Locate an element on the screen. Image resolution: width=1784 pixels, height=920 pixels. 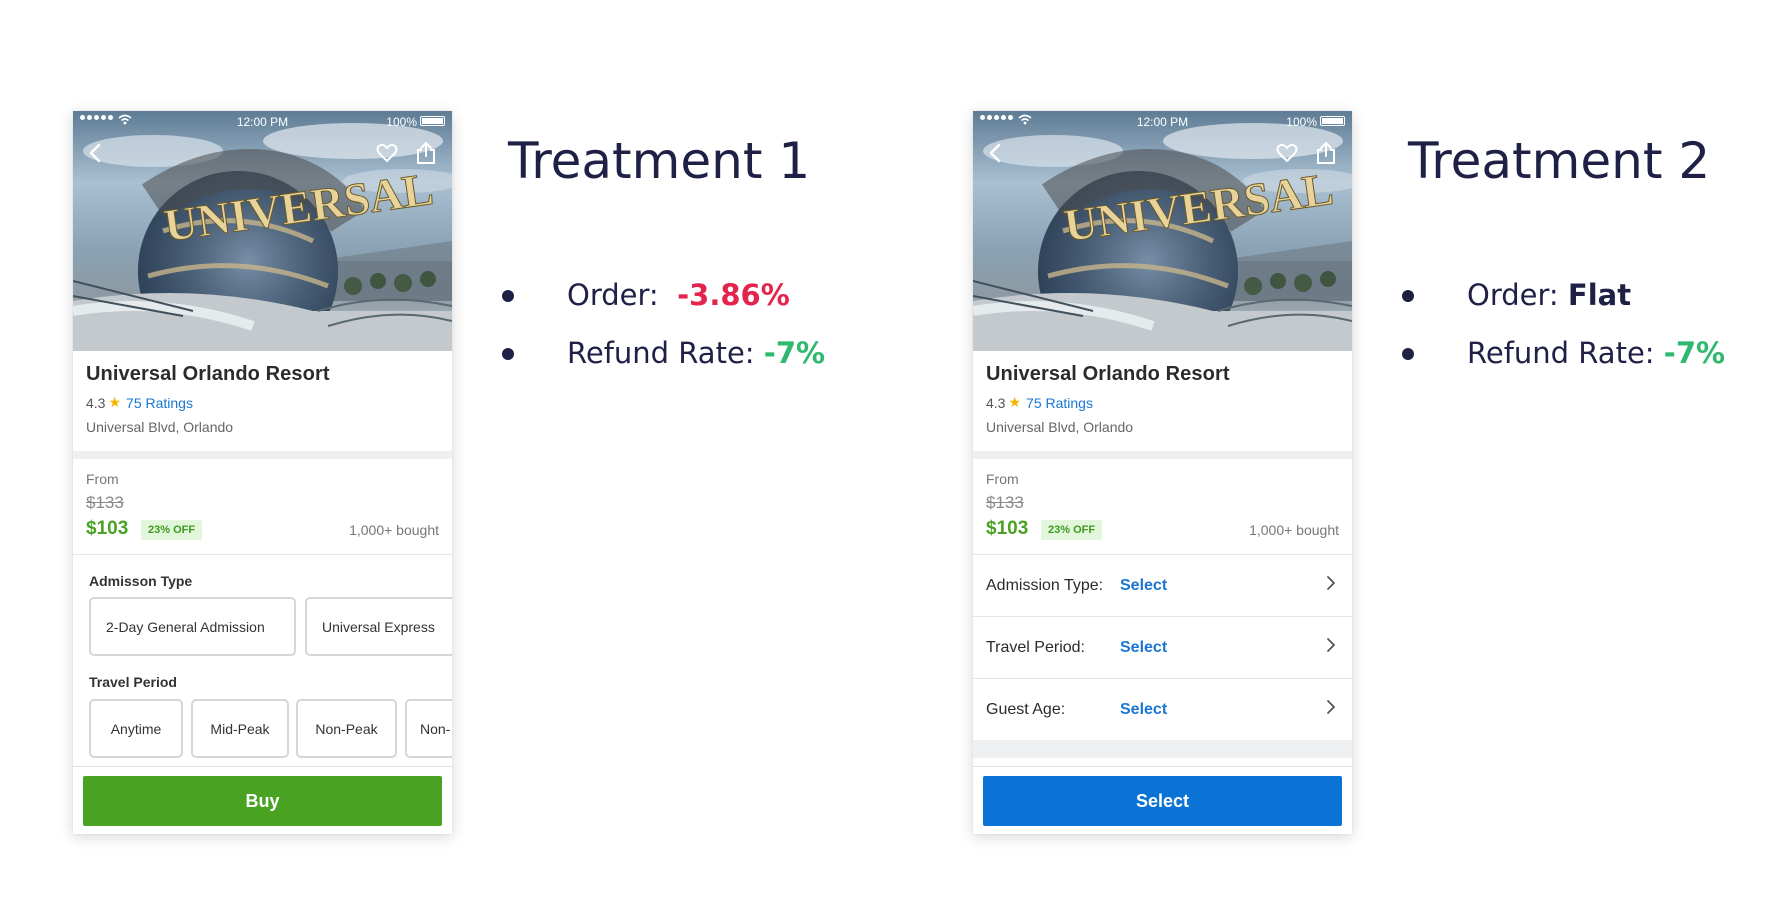
travel-option-mid-peak: Mid-Peak is located at coordinates (240, 728).